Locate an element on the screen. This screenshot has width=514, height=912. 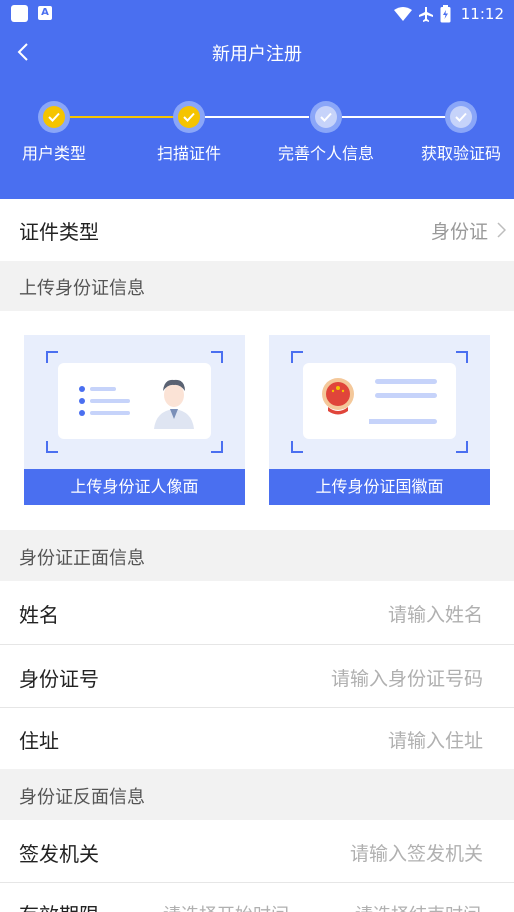
upload-front-button: 上传身份证人像面 is located at coordinates (134, 487).